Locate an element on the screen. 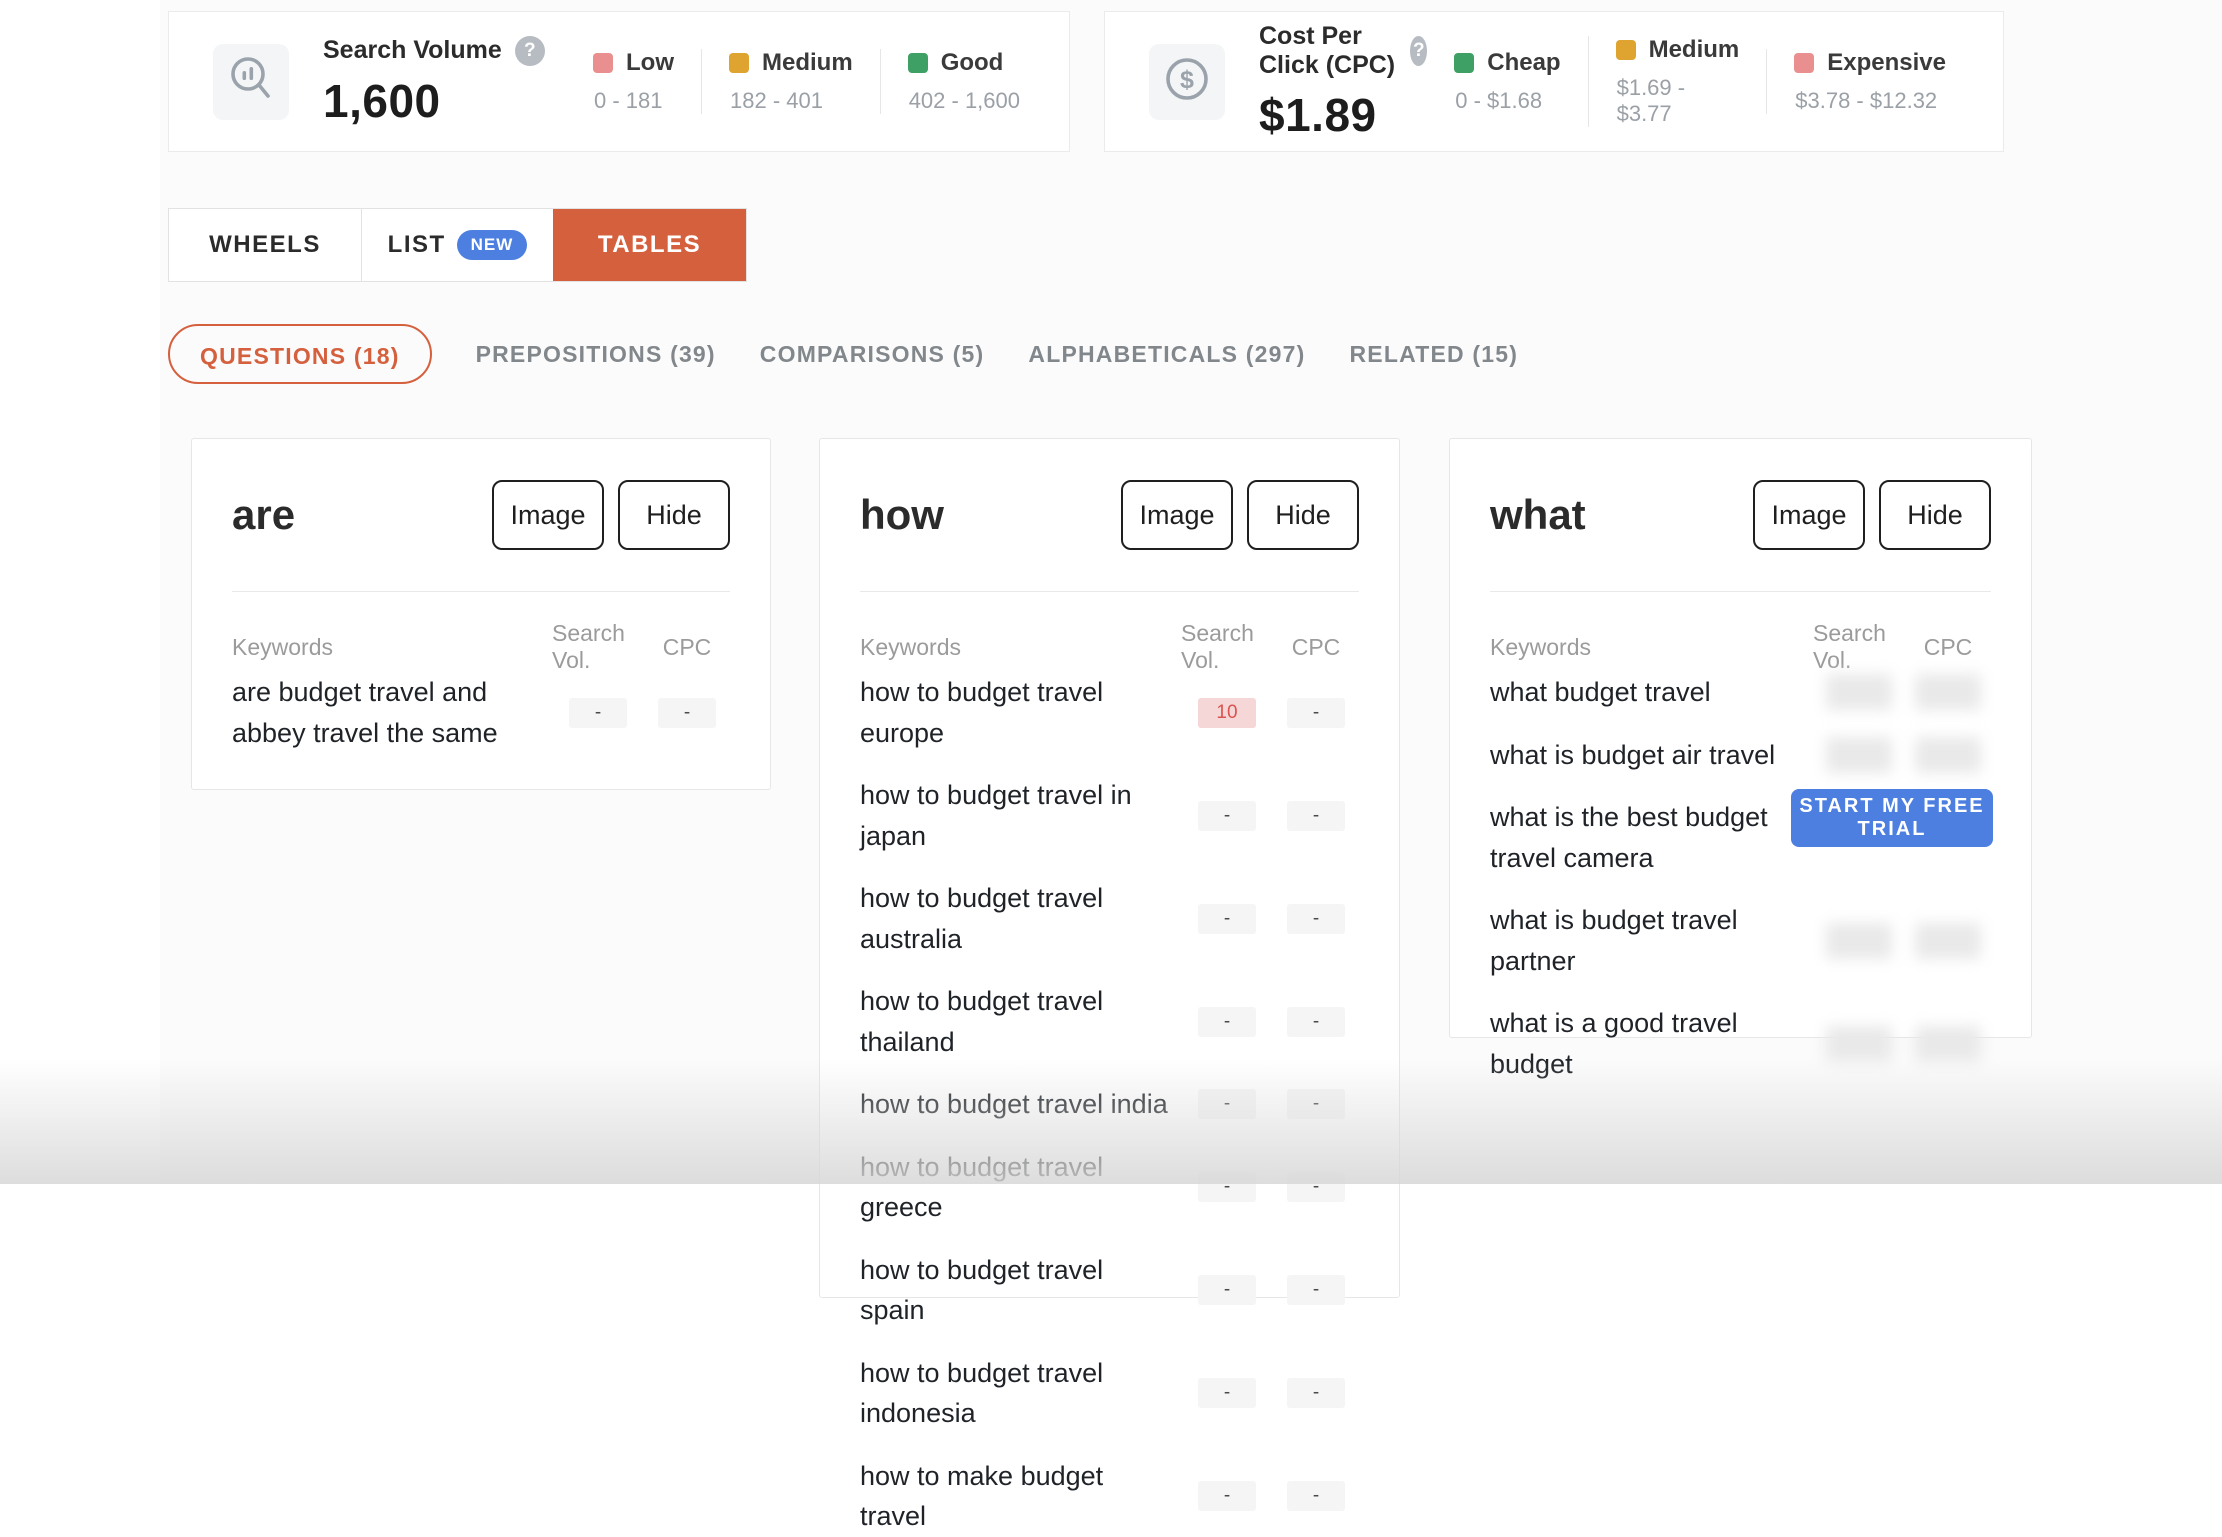 The image size is (2222, 1537). keyword-row: how to budget travel greece - - is located at coordinates (1109, 1187).